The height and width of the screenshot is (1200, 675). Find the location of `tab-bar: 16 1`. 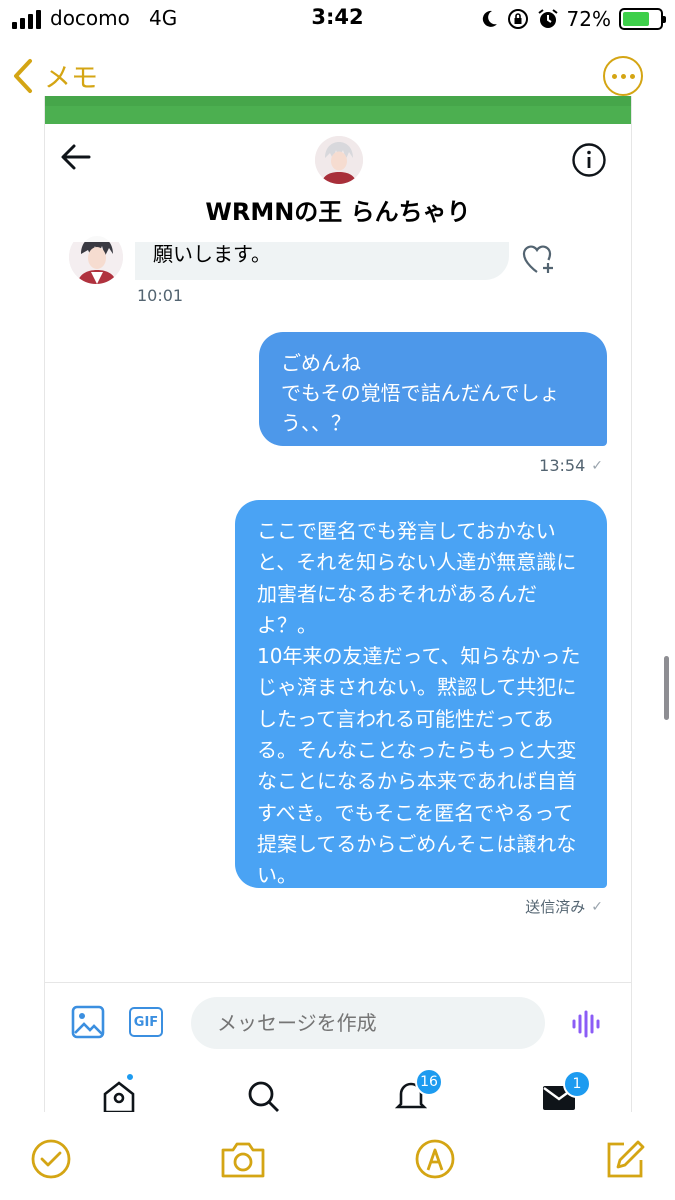

tab-bar: 16 1 is located at coordinates (338, 1084).